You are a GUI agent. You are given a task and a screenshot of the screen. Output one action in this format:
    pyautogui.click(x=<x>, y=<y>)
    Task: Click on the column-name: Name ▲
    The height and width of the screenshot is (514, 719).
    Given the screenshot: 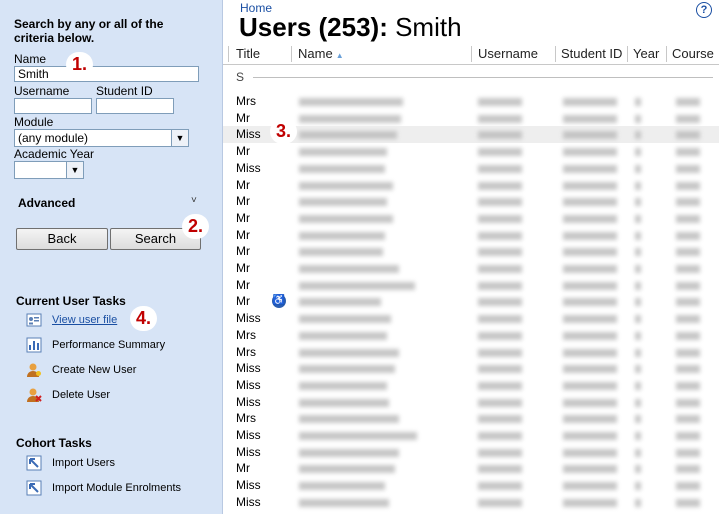 What is the action you would take?
    pyautogui.click(x=321, y=53)
    